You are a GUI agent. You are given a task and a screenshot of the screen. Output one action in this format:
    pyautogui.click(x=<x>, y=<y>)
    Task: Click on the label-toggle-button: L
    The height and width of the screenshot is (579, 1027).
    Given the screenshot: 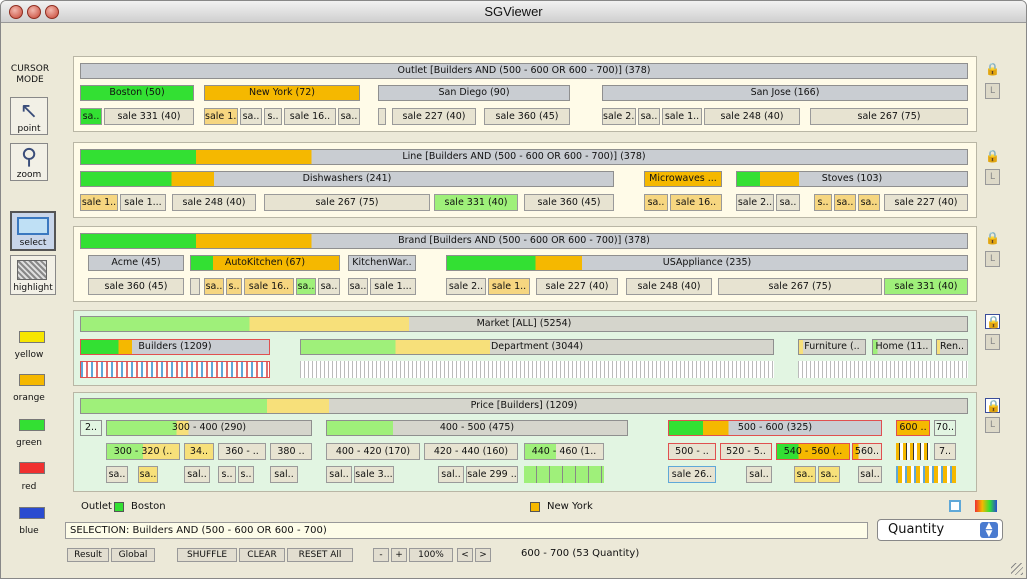 What is the action you would take?
    pyautogui.click(x=992, y=177)
    